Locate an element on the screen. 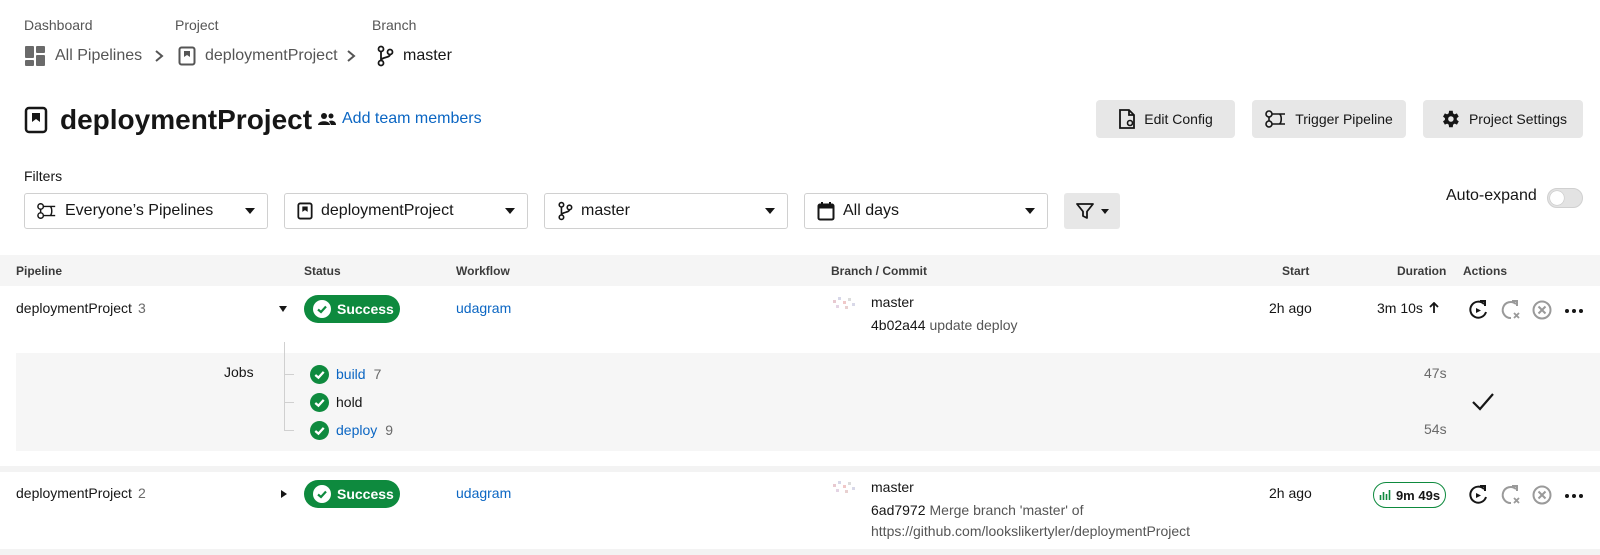  file-settings-icon is located at coordinates (1127, 119).